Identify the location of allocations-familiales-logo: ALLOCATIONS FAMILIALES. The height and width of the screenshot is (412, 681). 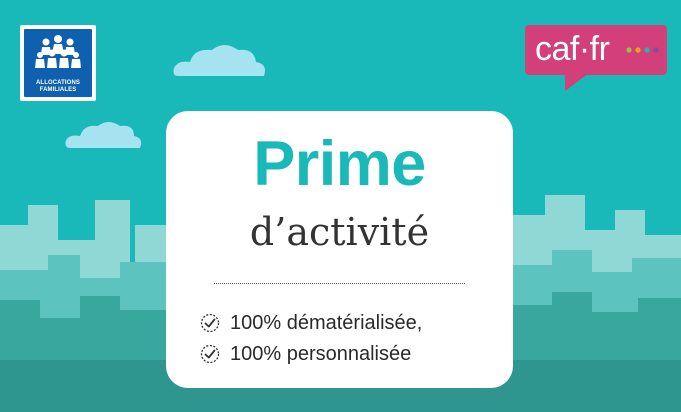
(58, 63).